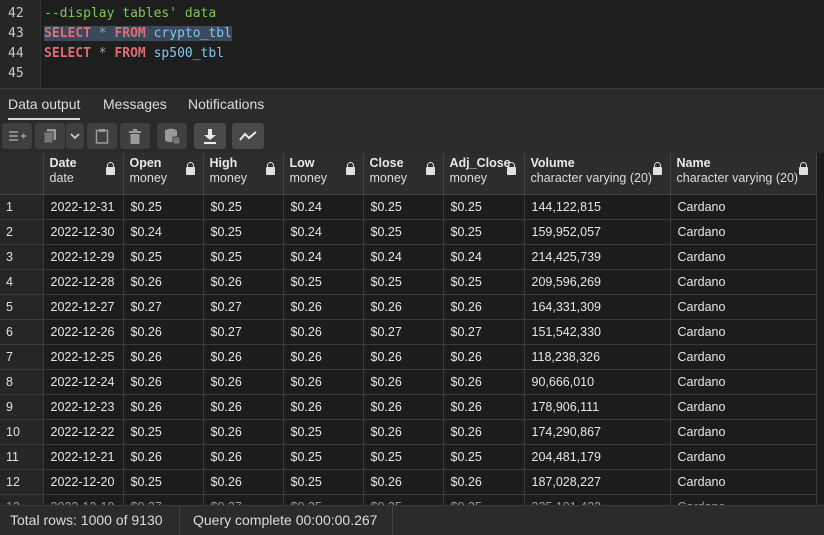 The image size is (824, 535). I want to click on tab-messages: Messages, so click(135, 104).